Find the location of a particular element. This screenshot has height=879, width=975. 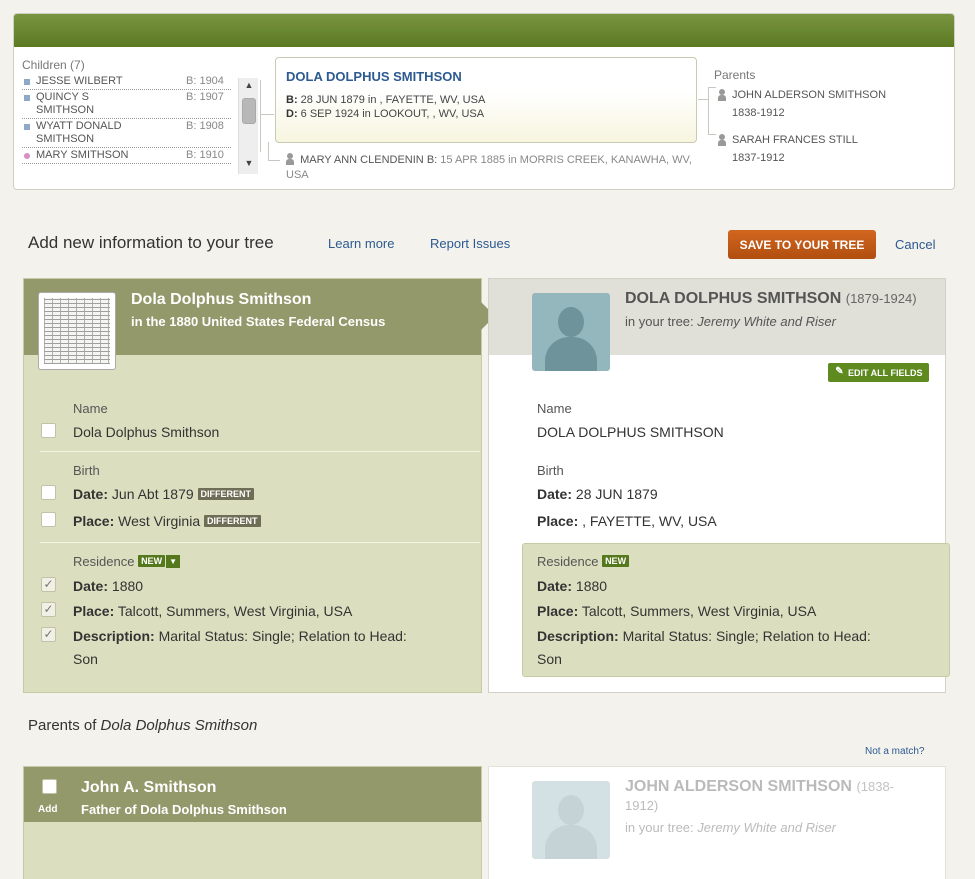

record-residence-description-cont: Son is located at coordinates (85, 659).